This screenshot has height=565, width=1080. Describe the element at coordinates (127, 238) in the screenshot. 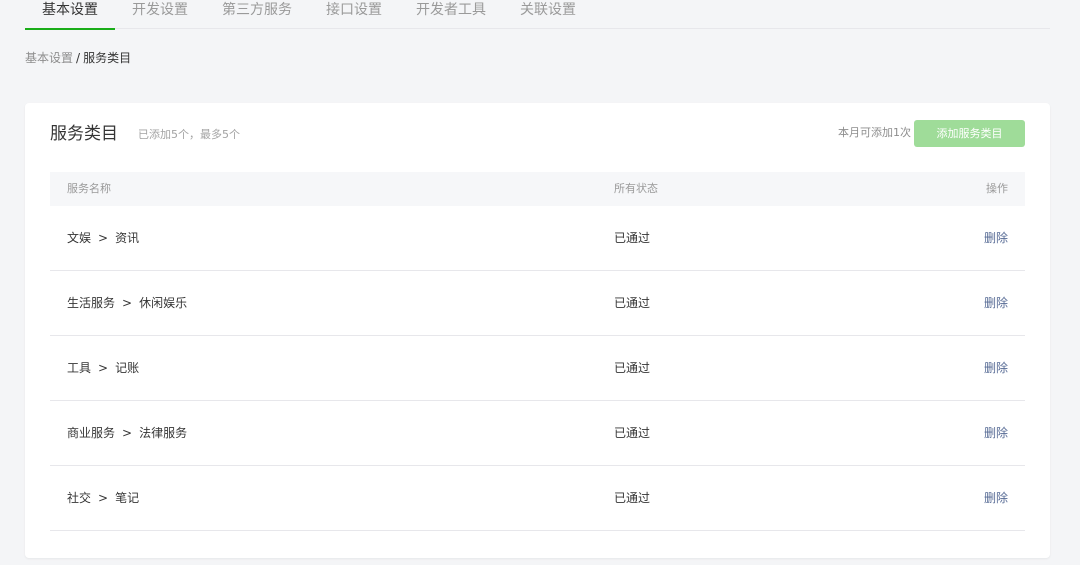

I see `subcategory-label: 资讯` at that location.